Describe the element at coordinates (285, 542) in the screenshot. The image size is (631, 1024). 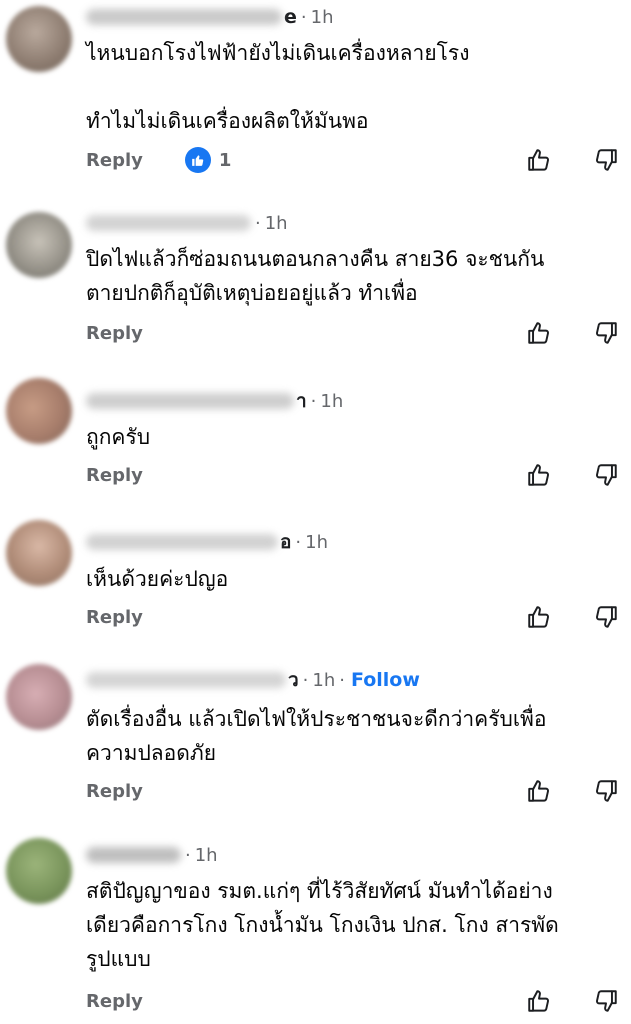
I see `author-name-tail: อ` at that location.